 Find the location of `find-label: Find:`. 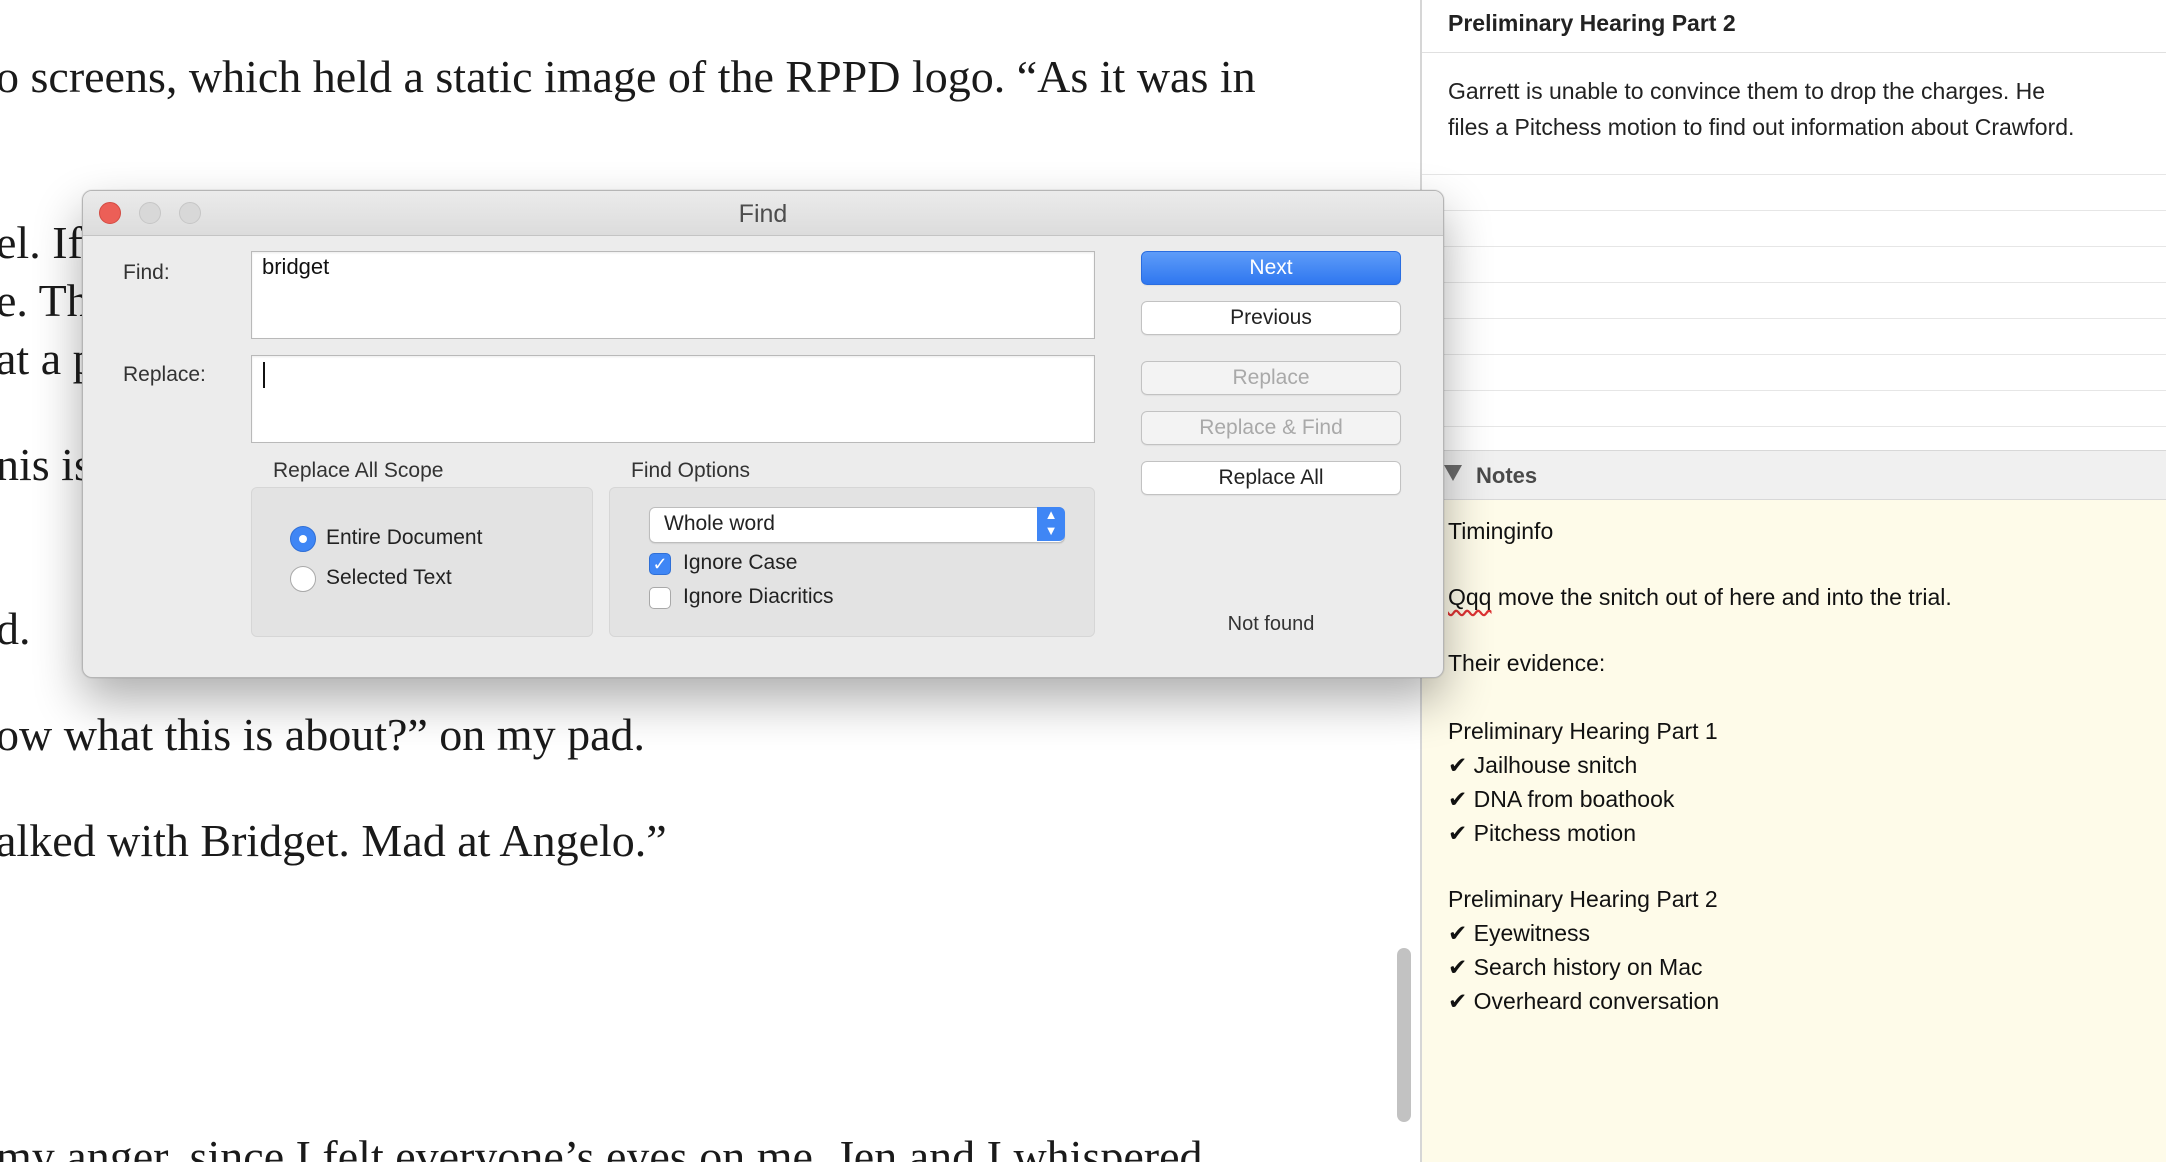

find-label: Find: is located at coordinates (146, 272).